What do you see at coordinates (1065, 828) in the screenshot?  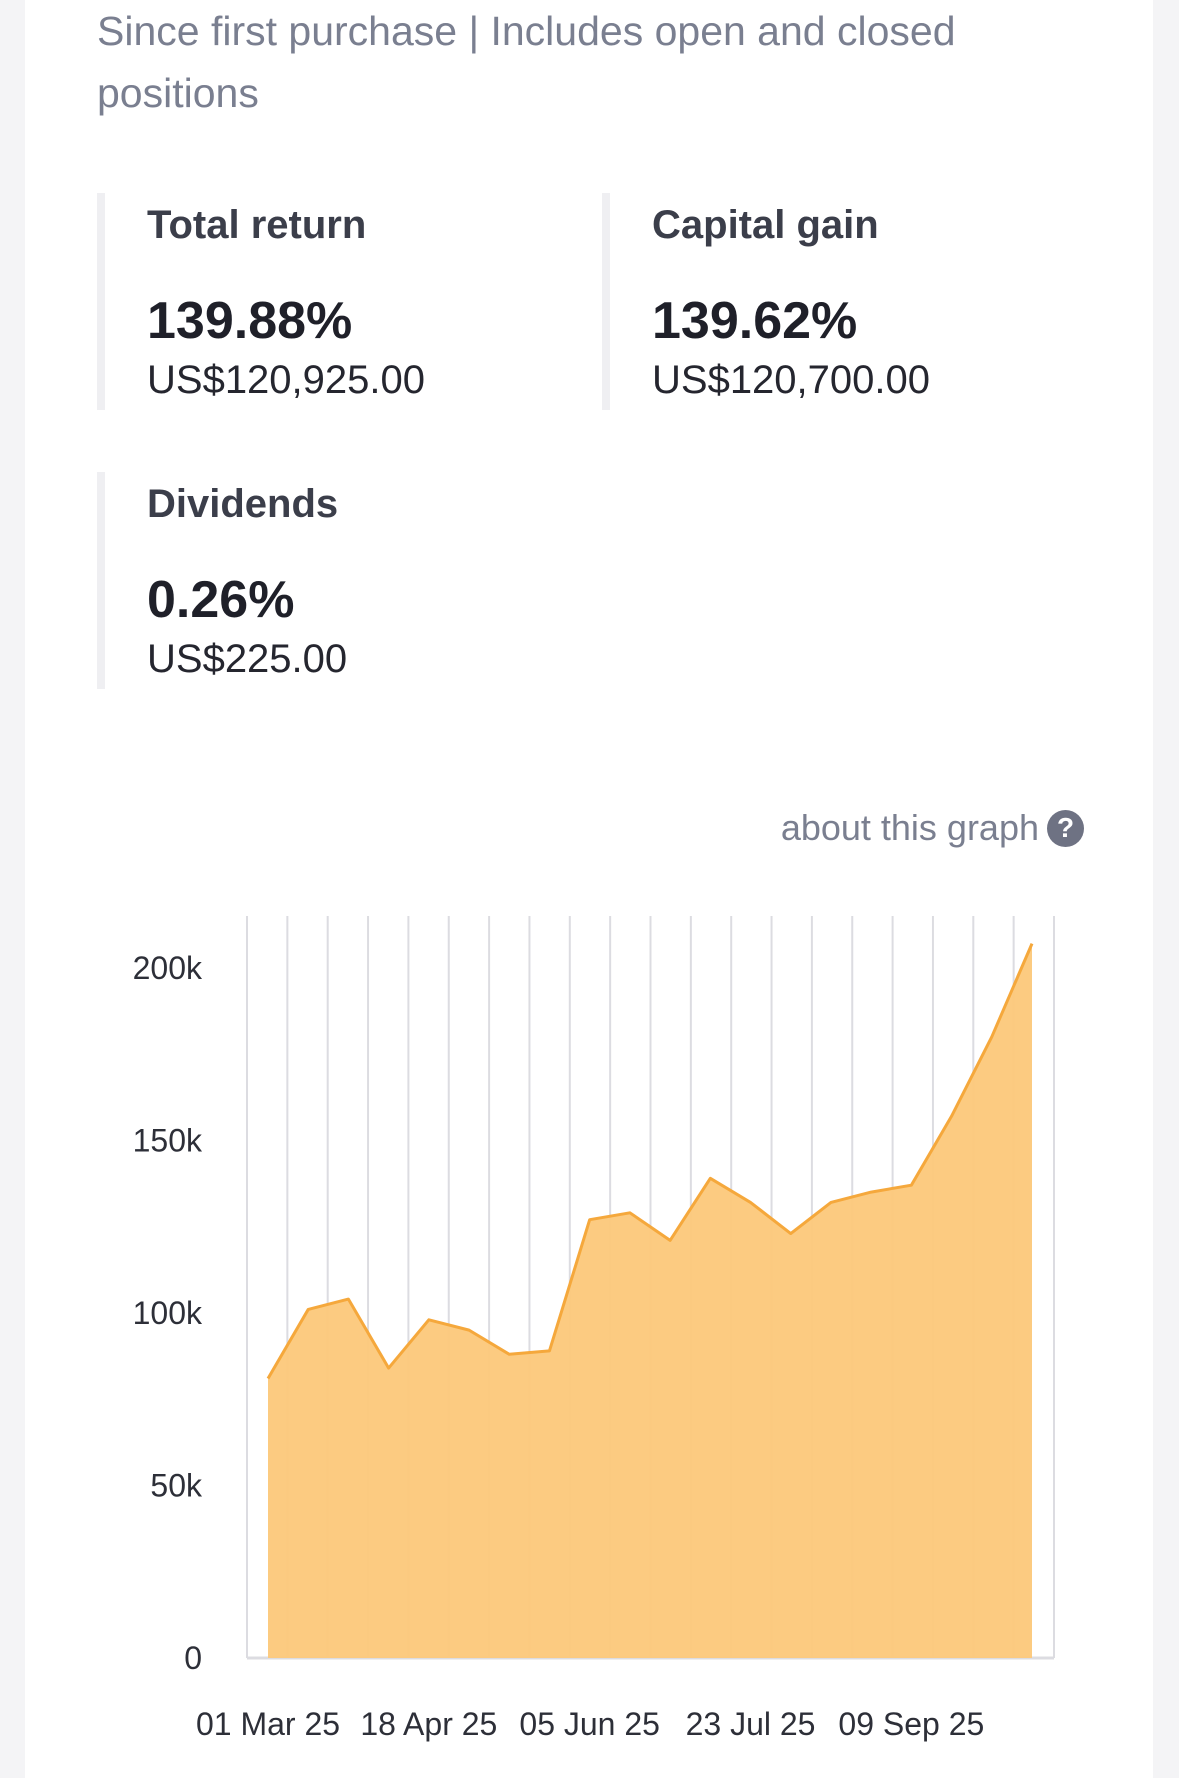 I see `help-icon: ?` at bounding box center [1065, 828].